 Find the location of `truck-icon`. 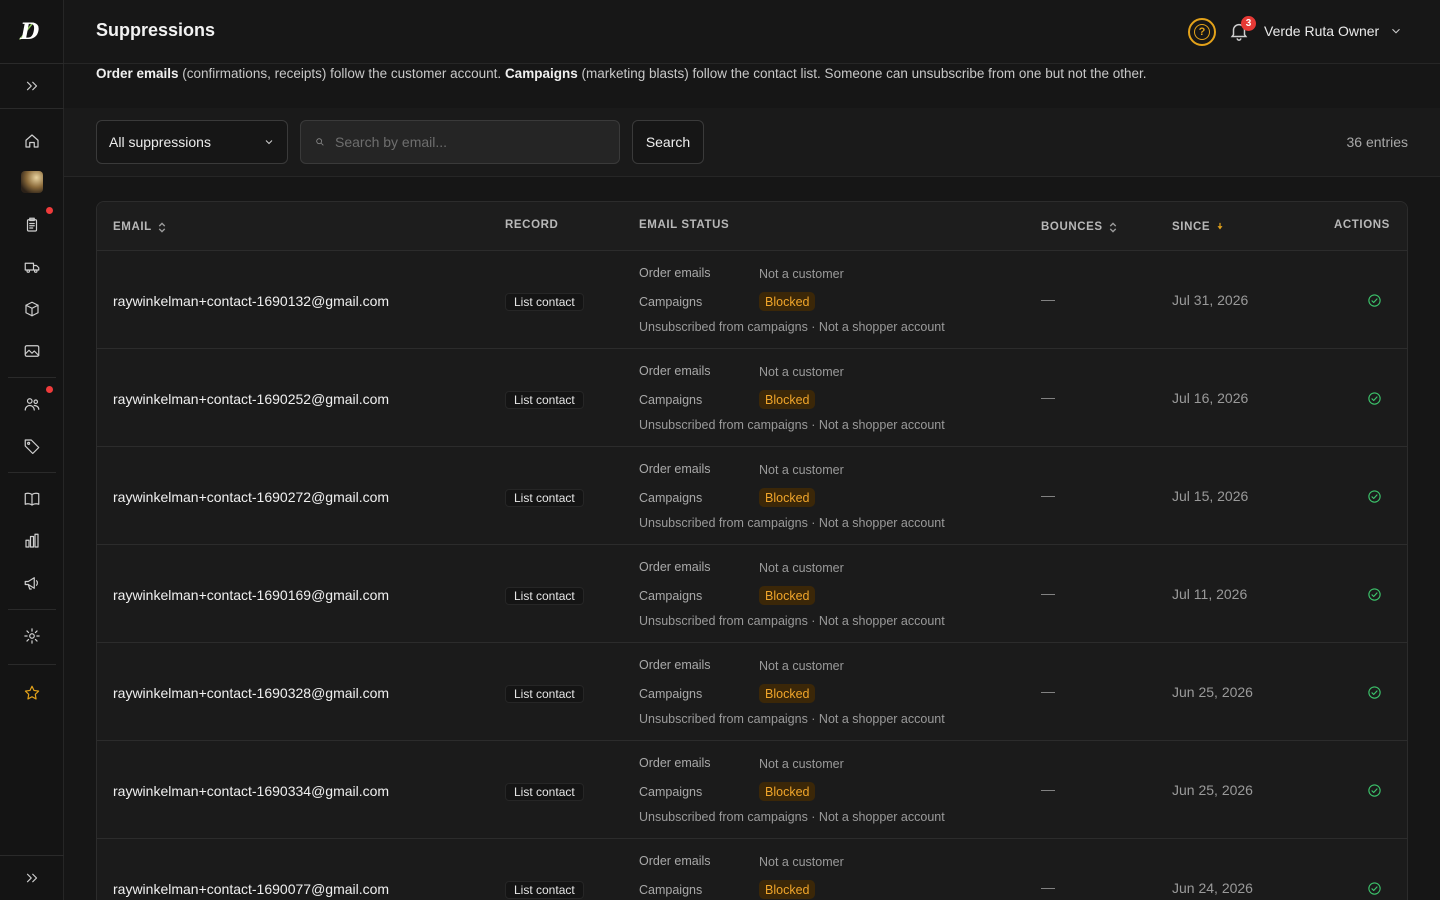

truck-icon is located at coordinates (32, 267).